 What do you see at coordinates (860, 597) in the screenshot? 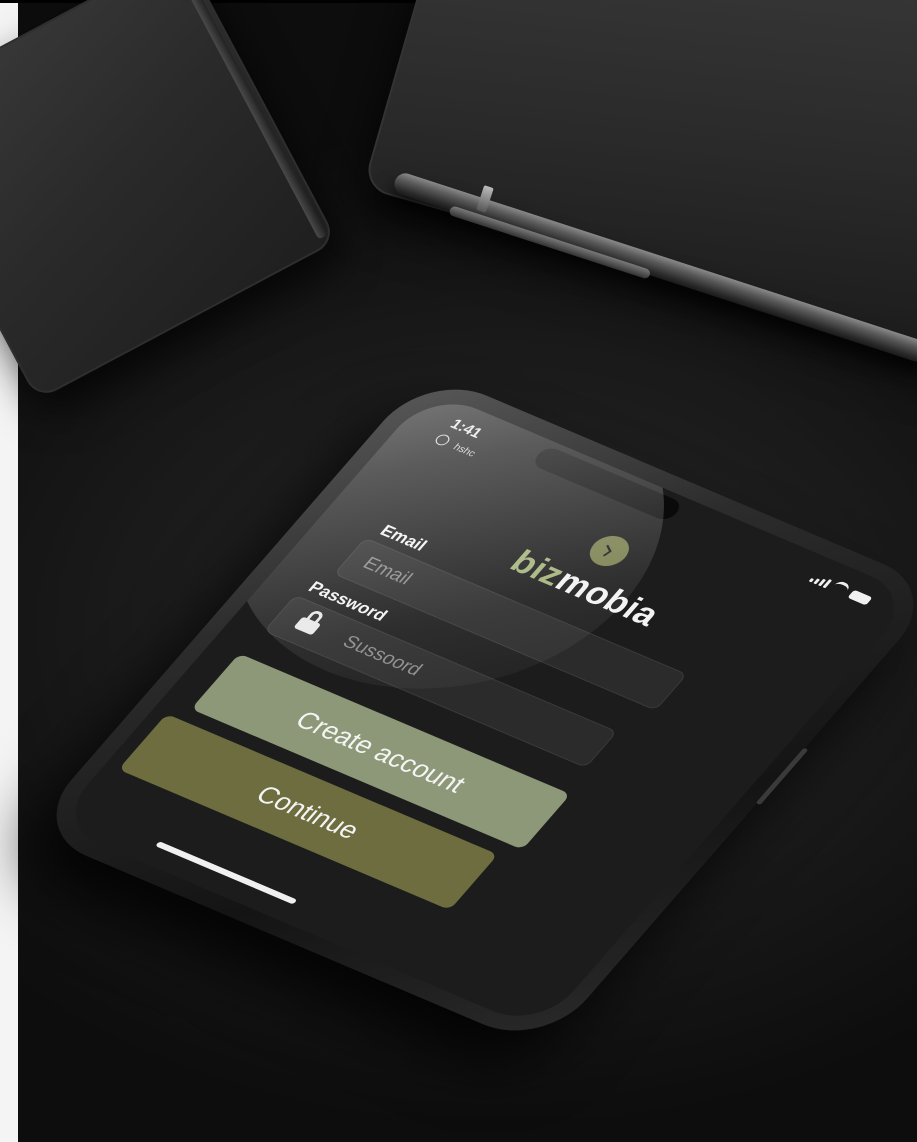
I see `battery-icon` at bounding box center [860, 597].